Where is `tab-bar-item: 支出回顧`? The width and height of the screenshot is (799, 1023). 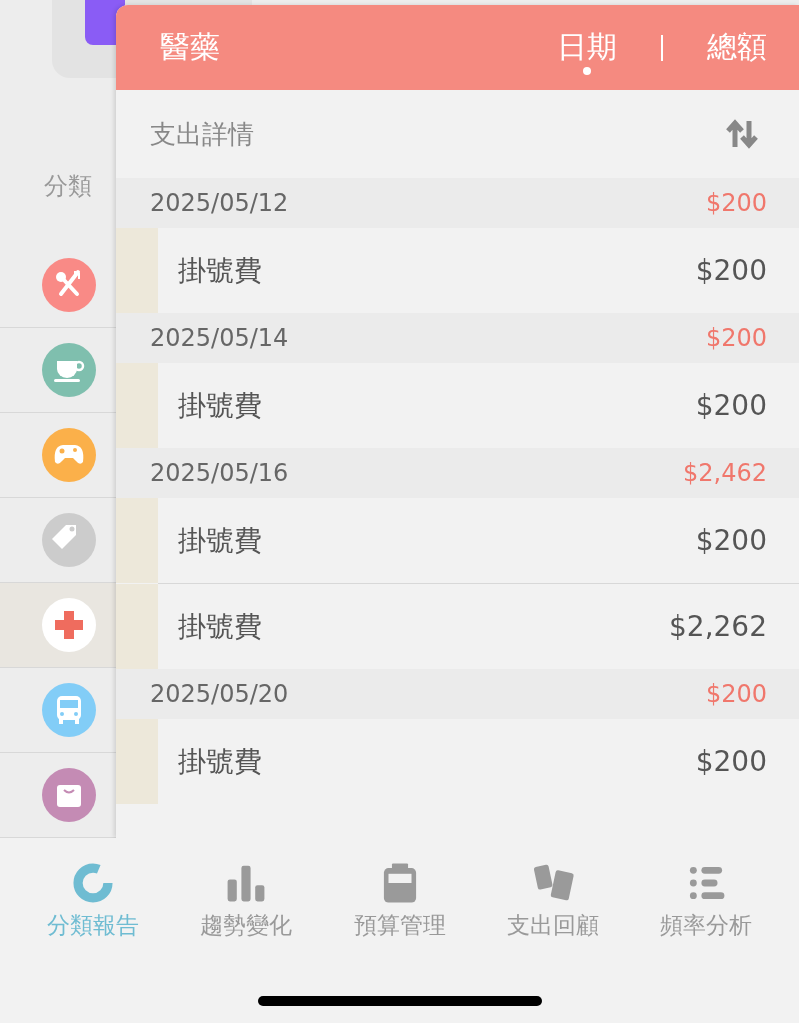
tab-bar-item: 支出回顧 is located at coordinates (553, 900).